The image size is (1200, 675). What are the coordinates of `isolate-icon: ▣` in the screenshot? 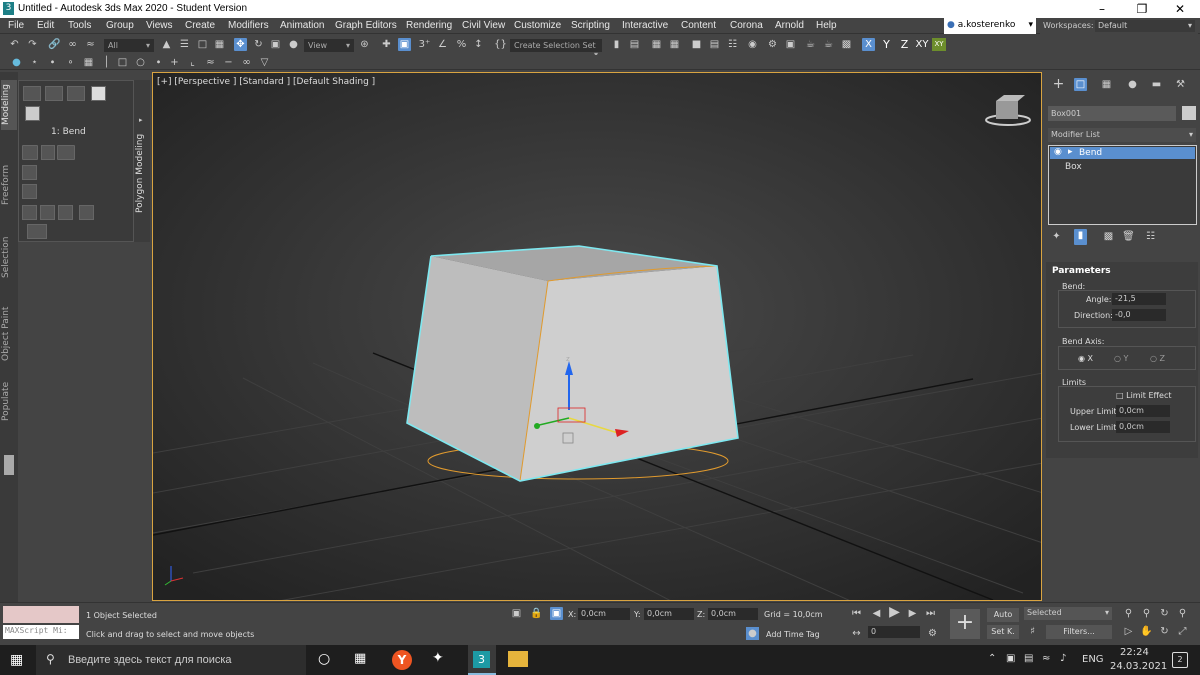 It's located at (516, 613).